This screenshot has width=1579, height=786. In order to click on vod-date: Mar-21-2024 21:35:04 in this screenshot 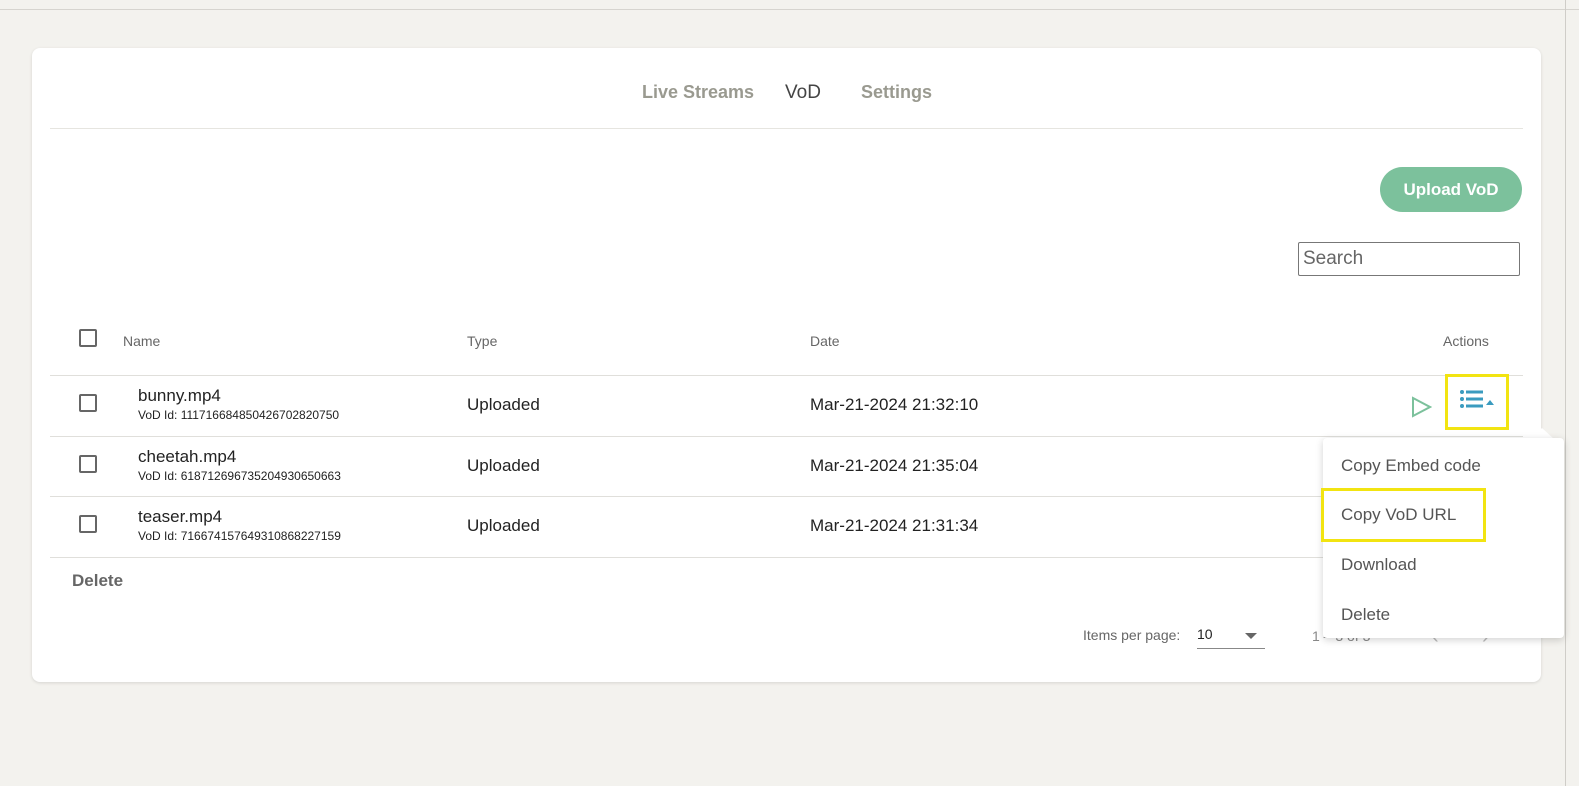, I will do `click(894, 465)`.